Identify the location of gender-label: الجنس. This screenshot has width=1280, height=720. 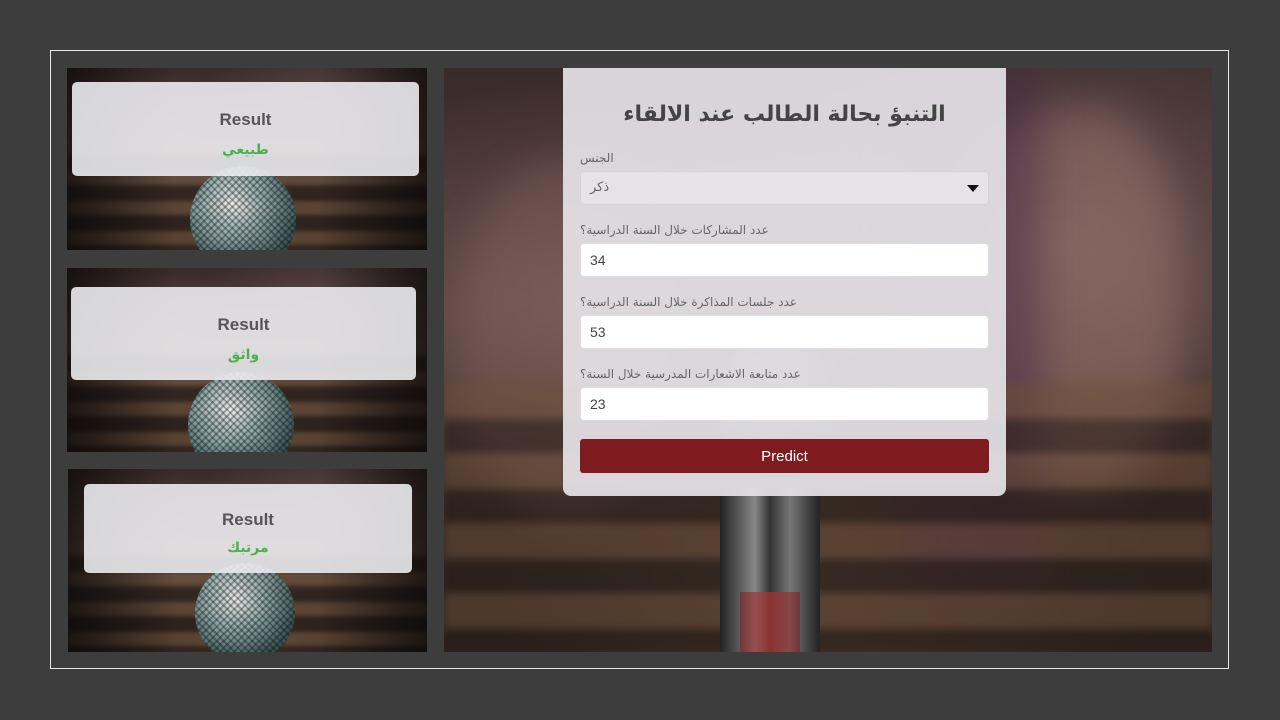
(597, 158).